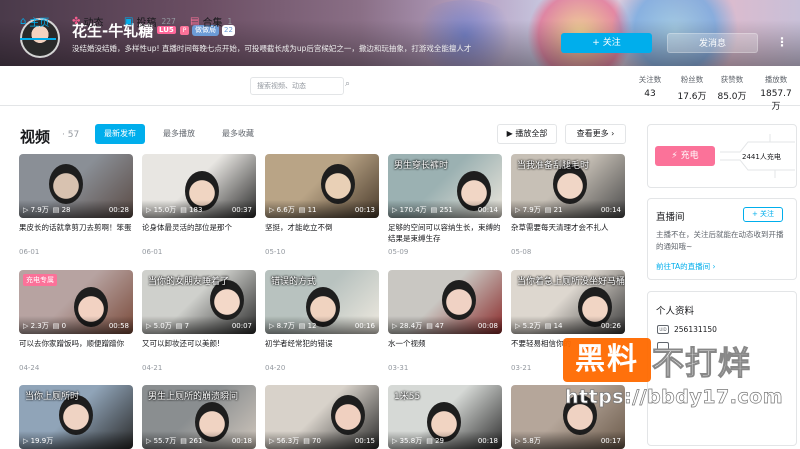 Image resolution: width=800 pixels, height=449 pixels. I want to click on video-thumbnail: 错误的方式 ▷ 8.7万 ▤ 12 00:16, so click(322, 302).